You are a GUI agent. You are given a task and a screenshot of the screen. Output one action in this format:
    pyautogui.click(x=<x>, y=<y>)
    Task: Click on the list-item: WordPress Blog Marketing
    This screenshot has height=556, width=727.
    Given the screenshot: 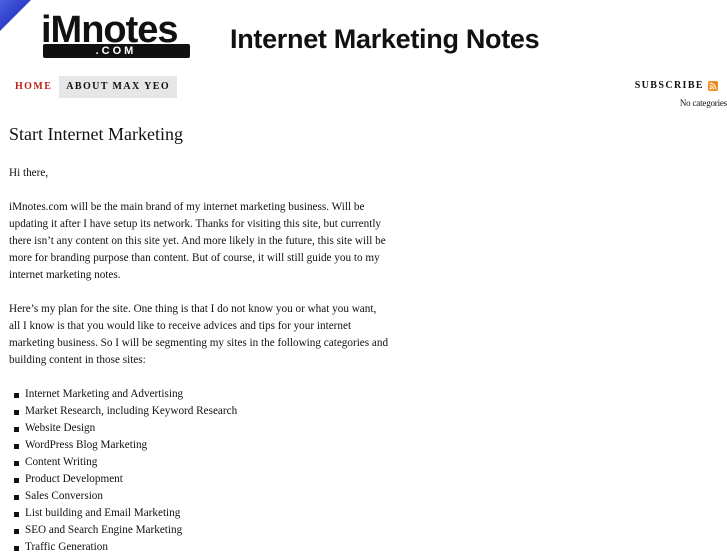 What is the action you would take?
    pyautogui.click(x=201, y=445)
    